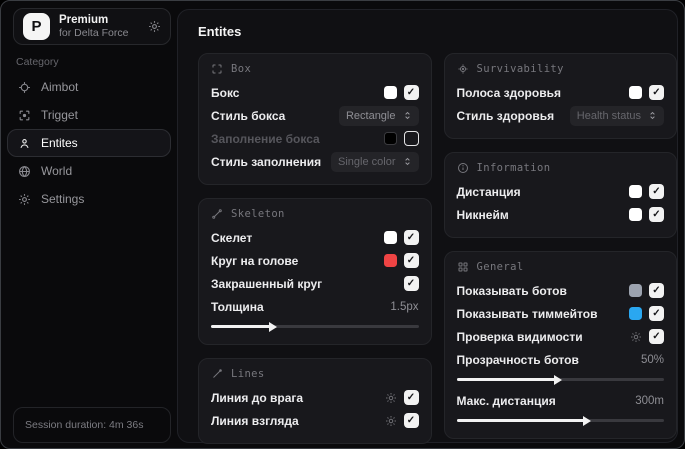  Describe the element at coordinates (482, 214) in the screenshot. I see `setting-label: Никнейм` at that location.